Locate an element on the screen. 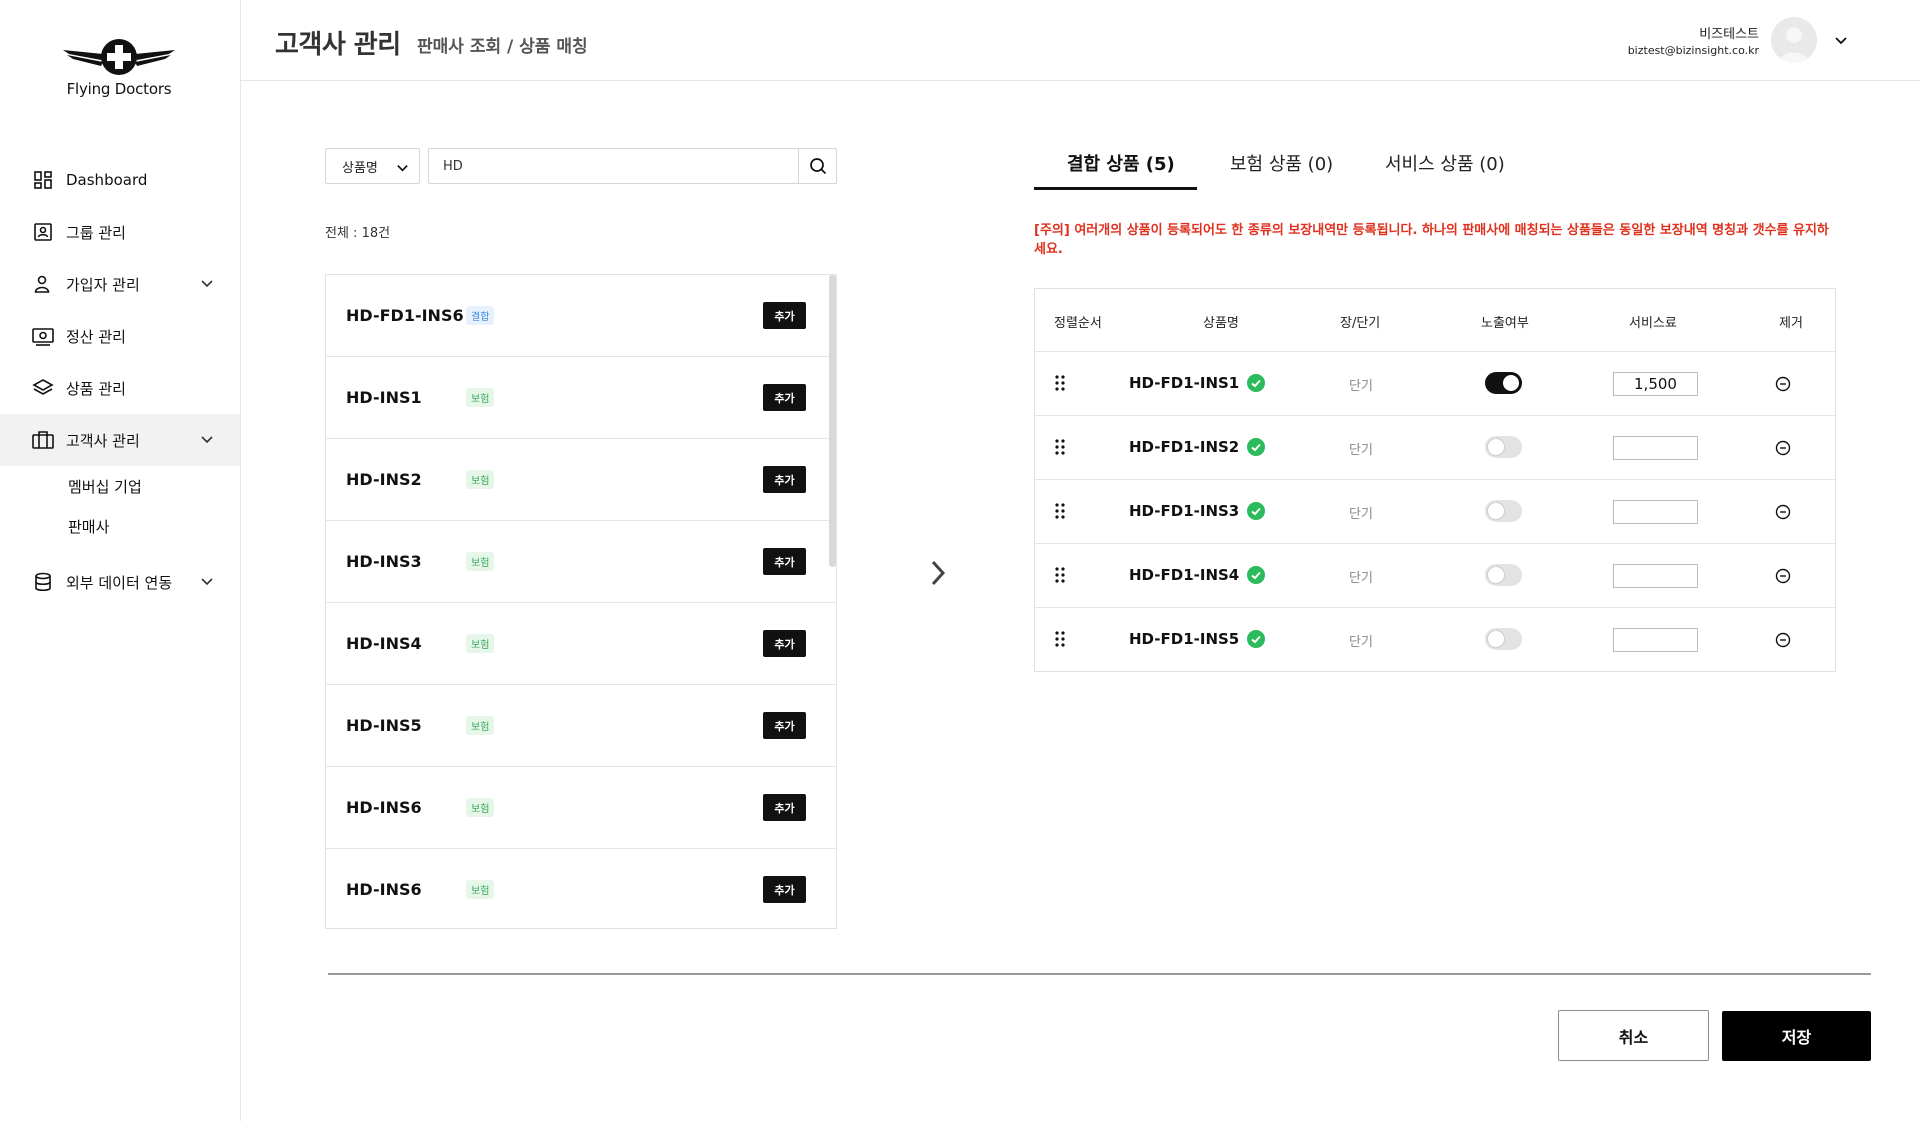  user-icon is located at coordinates (43, 284).